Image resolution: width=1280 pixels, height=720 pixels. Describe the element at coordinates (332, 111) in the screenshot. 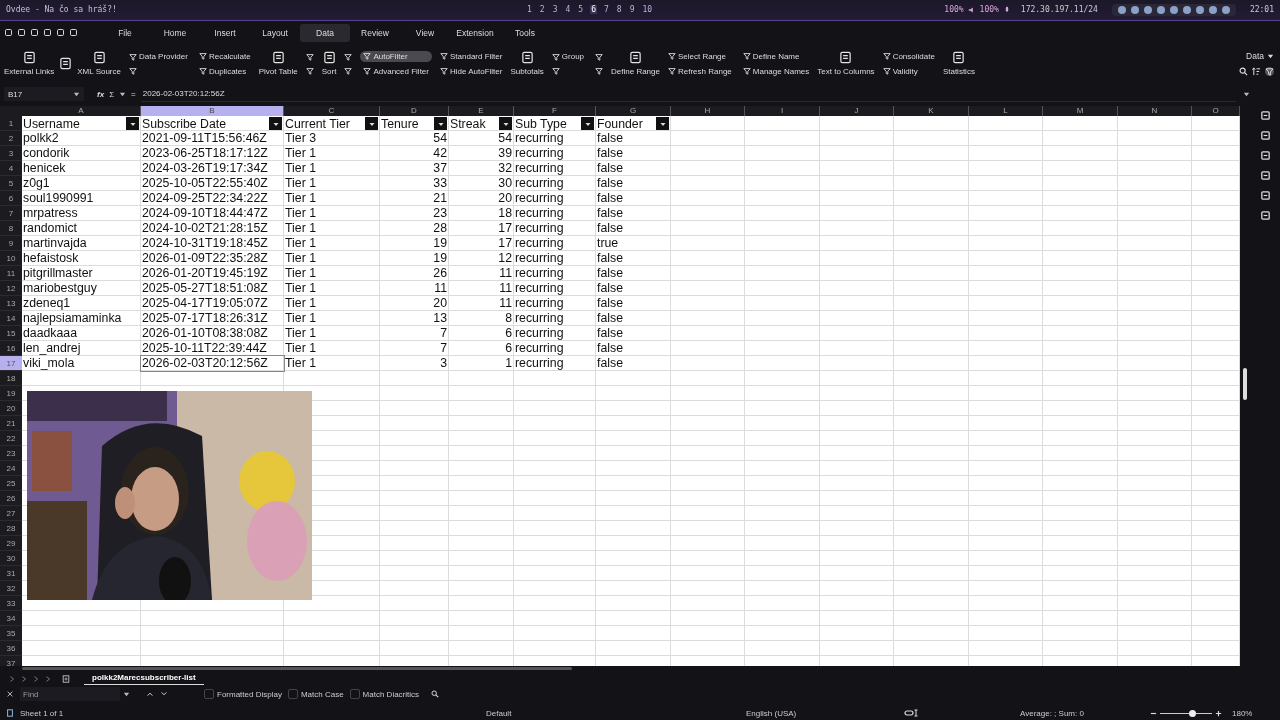

I see `column-header: C` at that location.